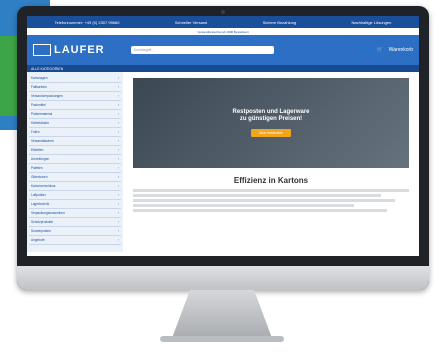  What do you see at coordinates (47, 96) in the screenshot?
I see `sidebar-item-label: Versandverpackungen` at bounding box center [47, 96].